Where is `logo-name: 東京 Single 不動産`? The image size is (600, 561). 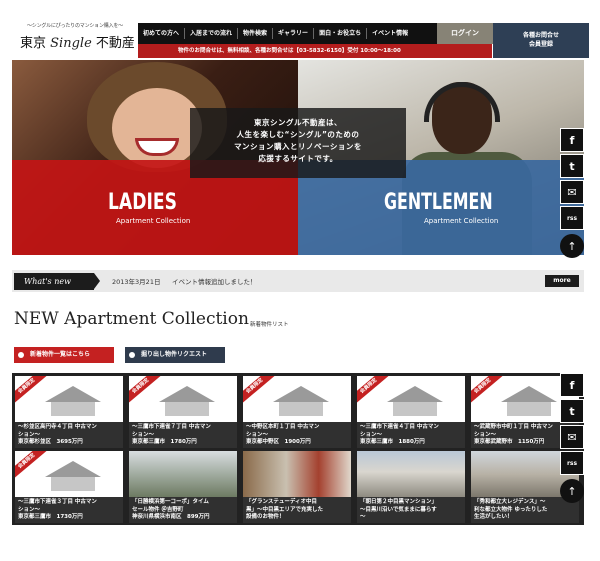 logo-name: 東京 Single 不動産 is located at coordinates (77, 41).